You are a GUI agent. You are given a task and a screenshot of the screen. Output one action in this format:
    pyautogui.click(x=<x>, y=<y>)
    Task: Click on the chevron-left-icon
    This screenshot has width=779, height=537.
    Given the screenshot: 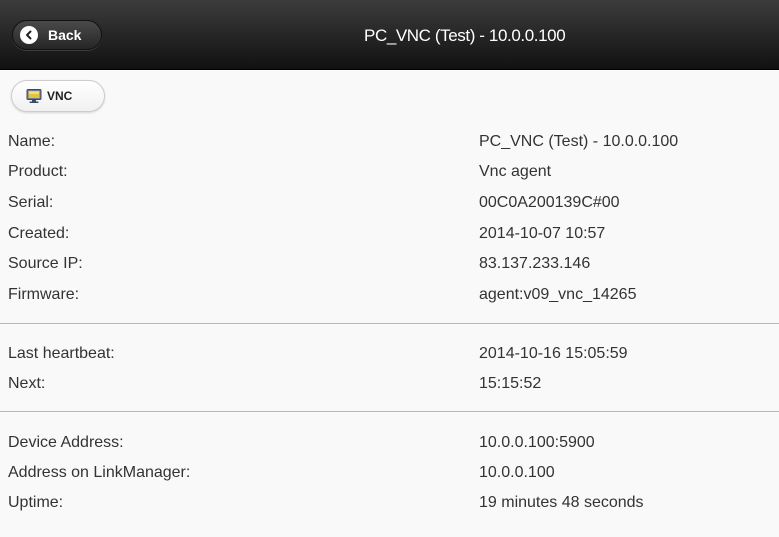 What is the action you would take?
    pyautogui.click(x=29, y=35)
    